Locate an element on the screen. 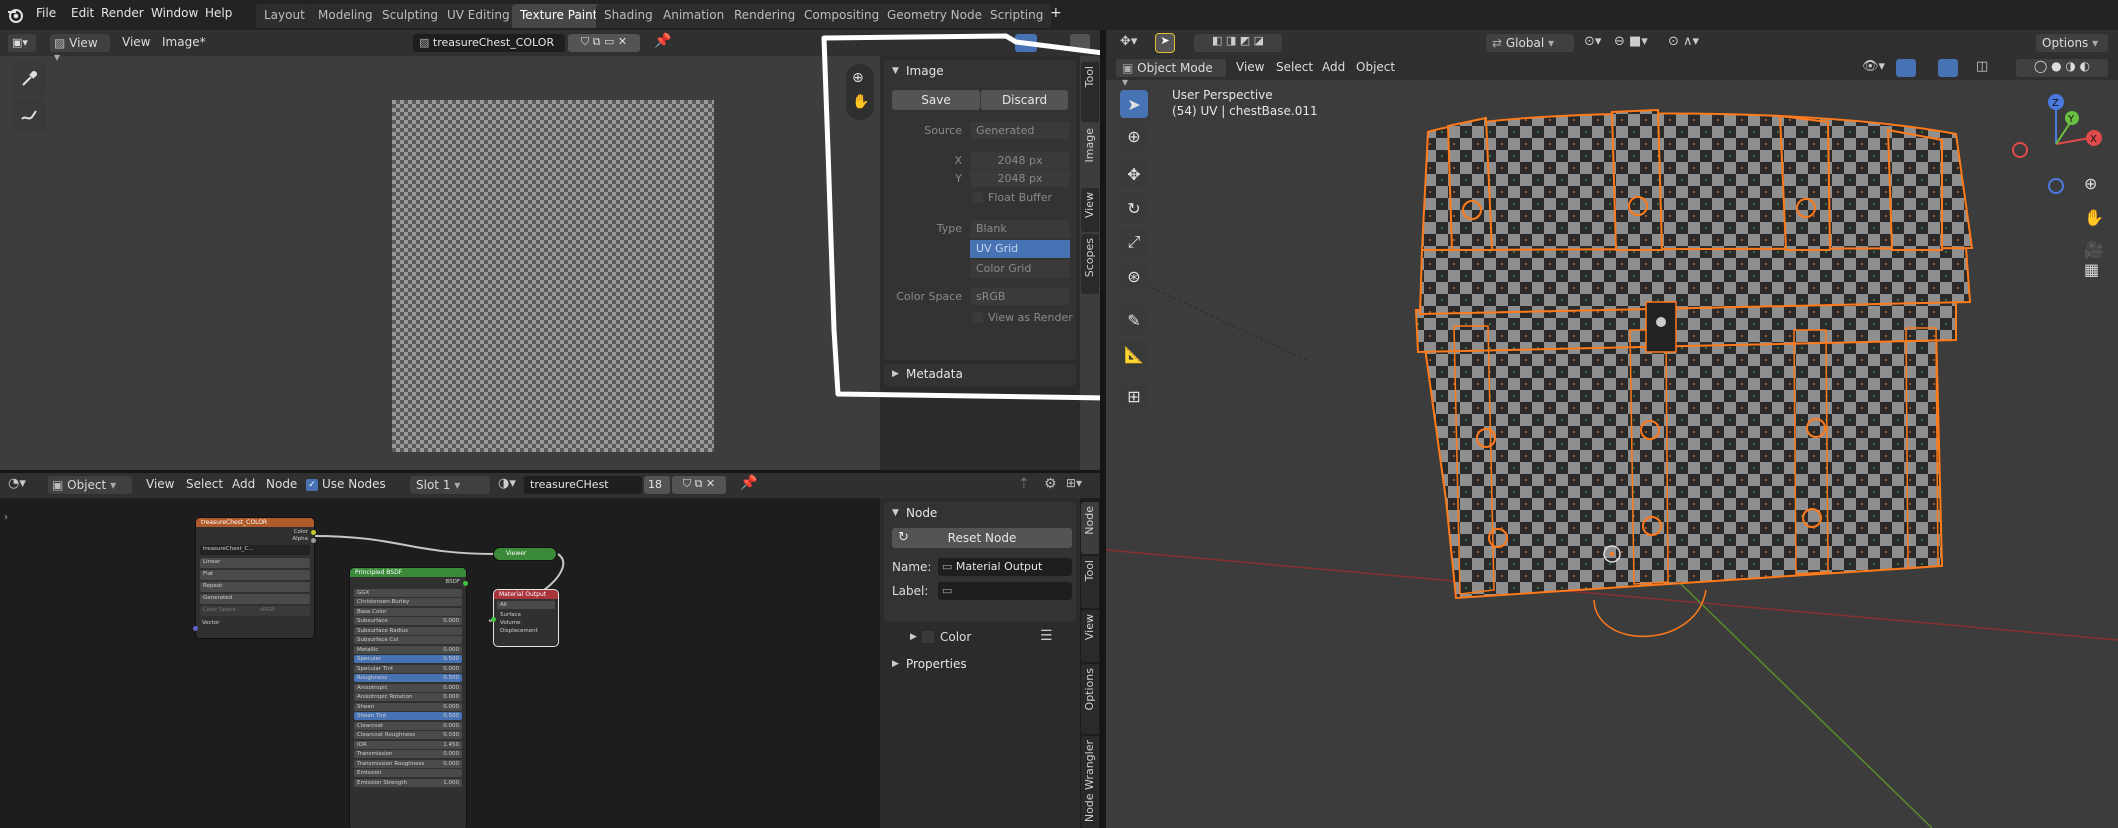 The height and width of the screenshot is (828, 2118). measure-tool-button: 📐 is located at coordinates (1134, 354).